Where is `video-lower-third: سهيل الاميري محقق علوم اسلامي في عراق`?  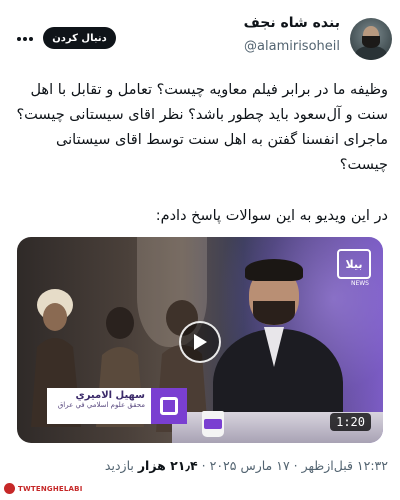
video-lower-third: سهيل الاميري محقق علوم اسلامي في عراق is located at coordinates (117, 406).